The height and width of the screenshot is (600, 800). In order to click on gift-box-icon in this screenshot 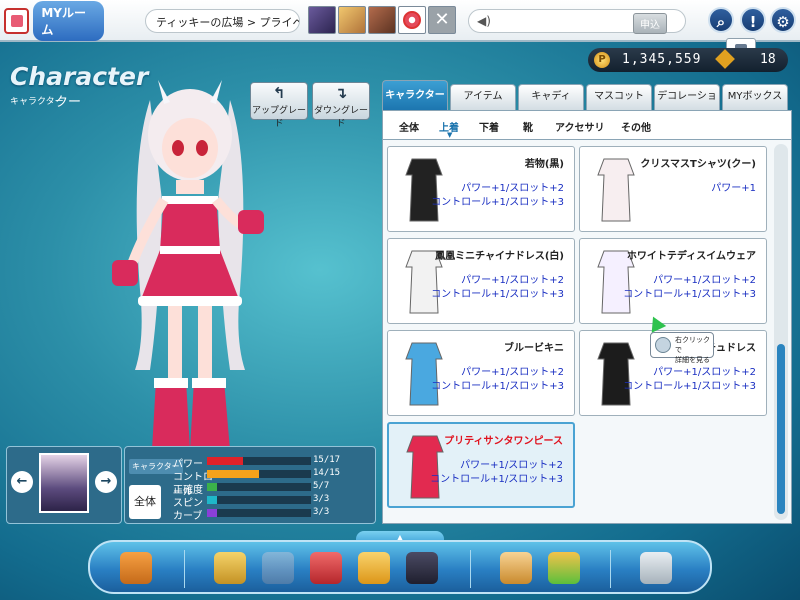, I will do `click(326, 568)`.